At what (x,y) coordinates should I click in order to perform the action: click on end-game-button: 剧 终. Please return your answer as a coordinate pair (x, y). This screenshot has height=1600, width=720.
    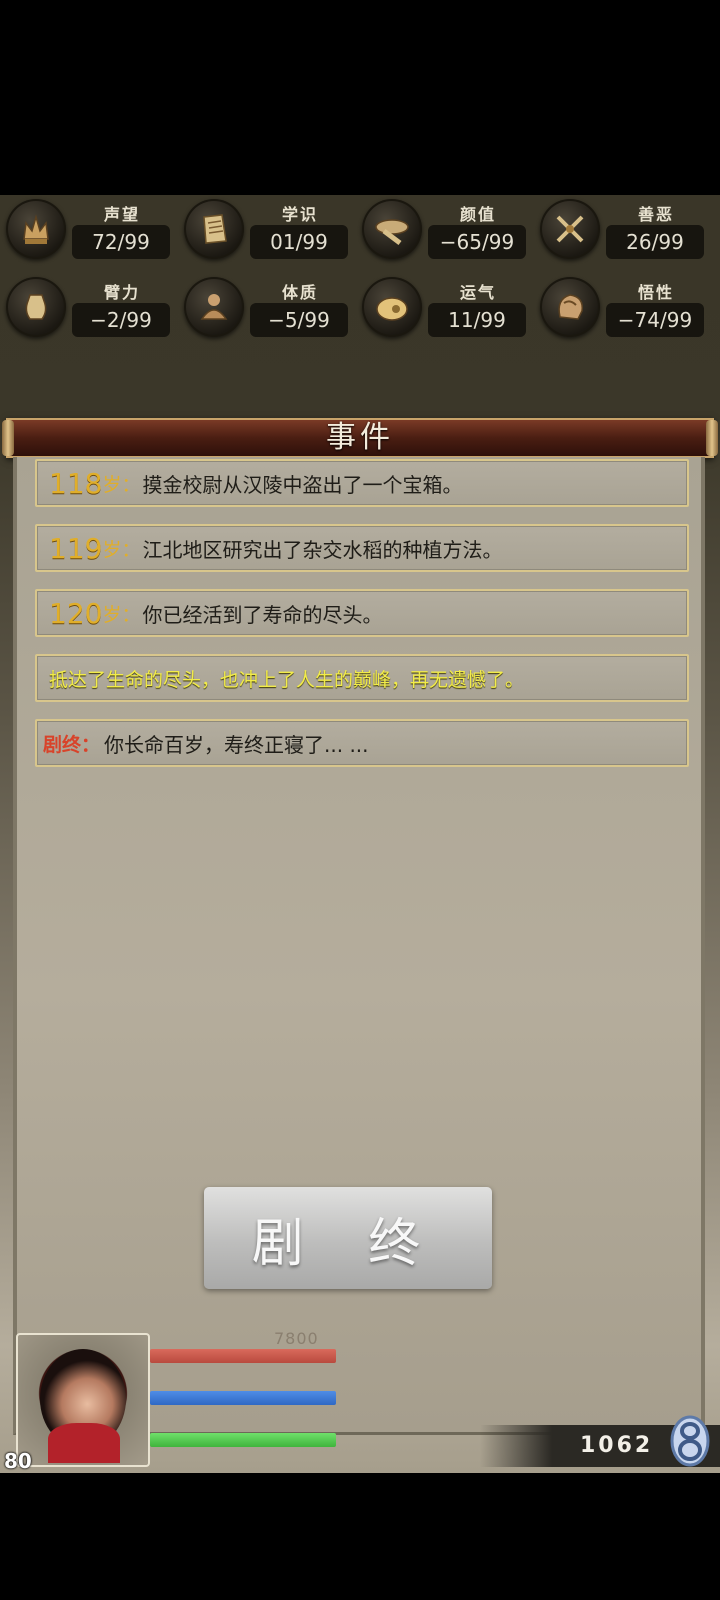
    Looking at the image, I should click on (348, 1238).